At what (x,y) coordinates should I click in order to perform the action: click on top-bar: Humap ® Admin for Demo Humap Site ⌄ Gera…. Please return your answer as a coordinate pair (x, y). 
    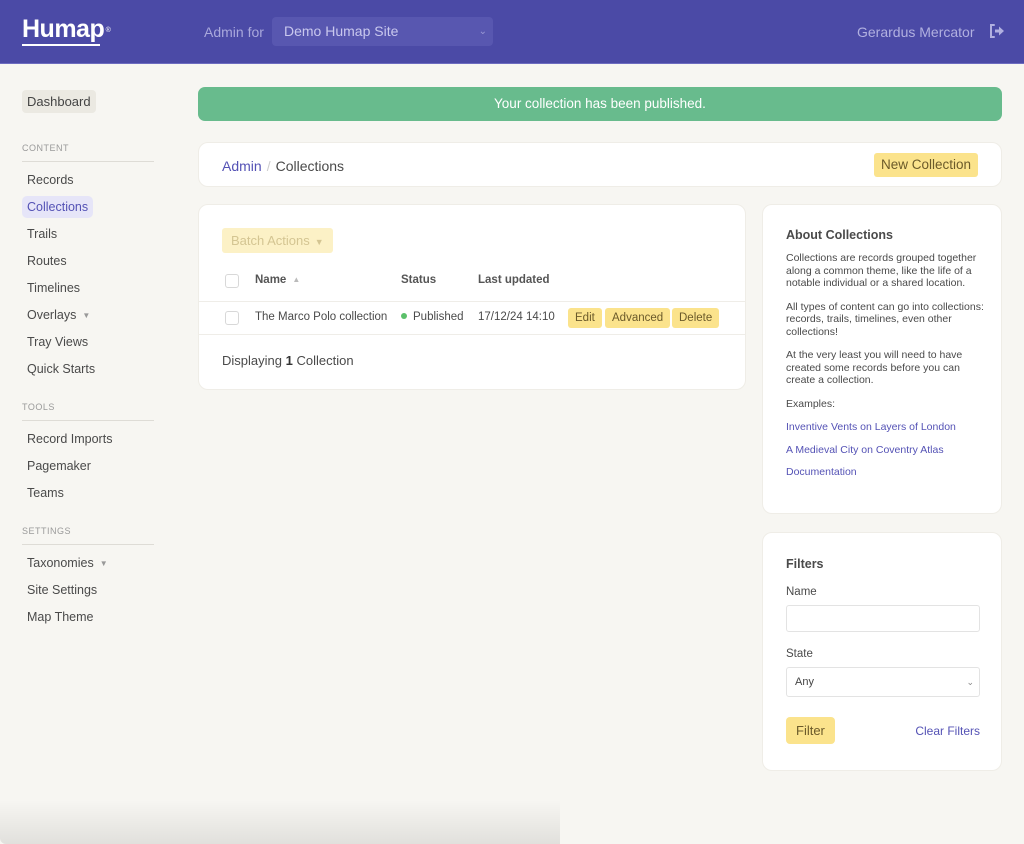
    Looking at the image, I should click on (512, 32).